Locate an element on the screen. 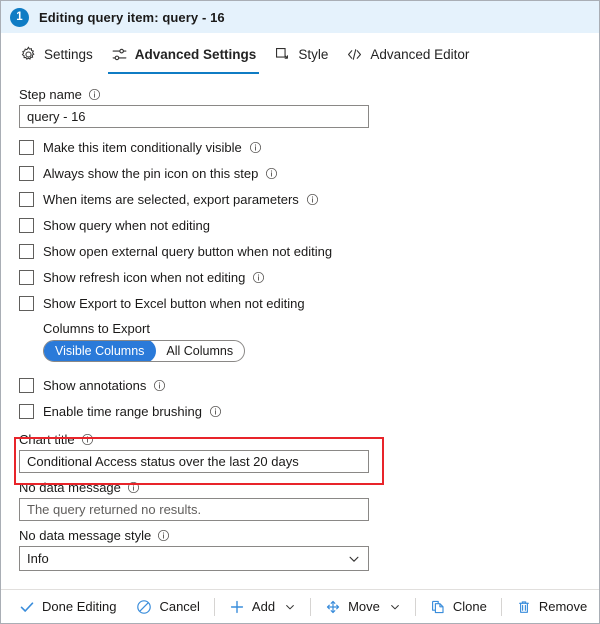  tab-settings-label: Settings is located at coordinates (68, 54).